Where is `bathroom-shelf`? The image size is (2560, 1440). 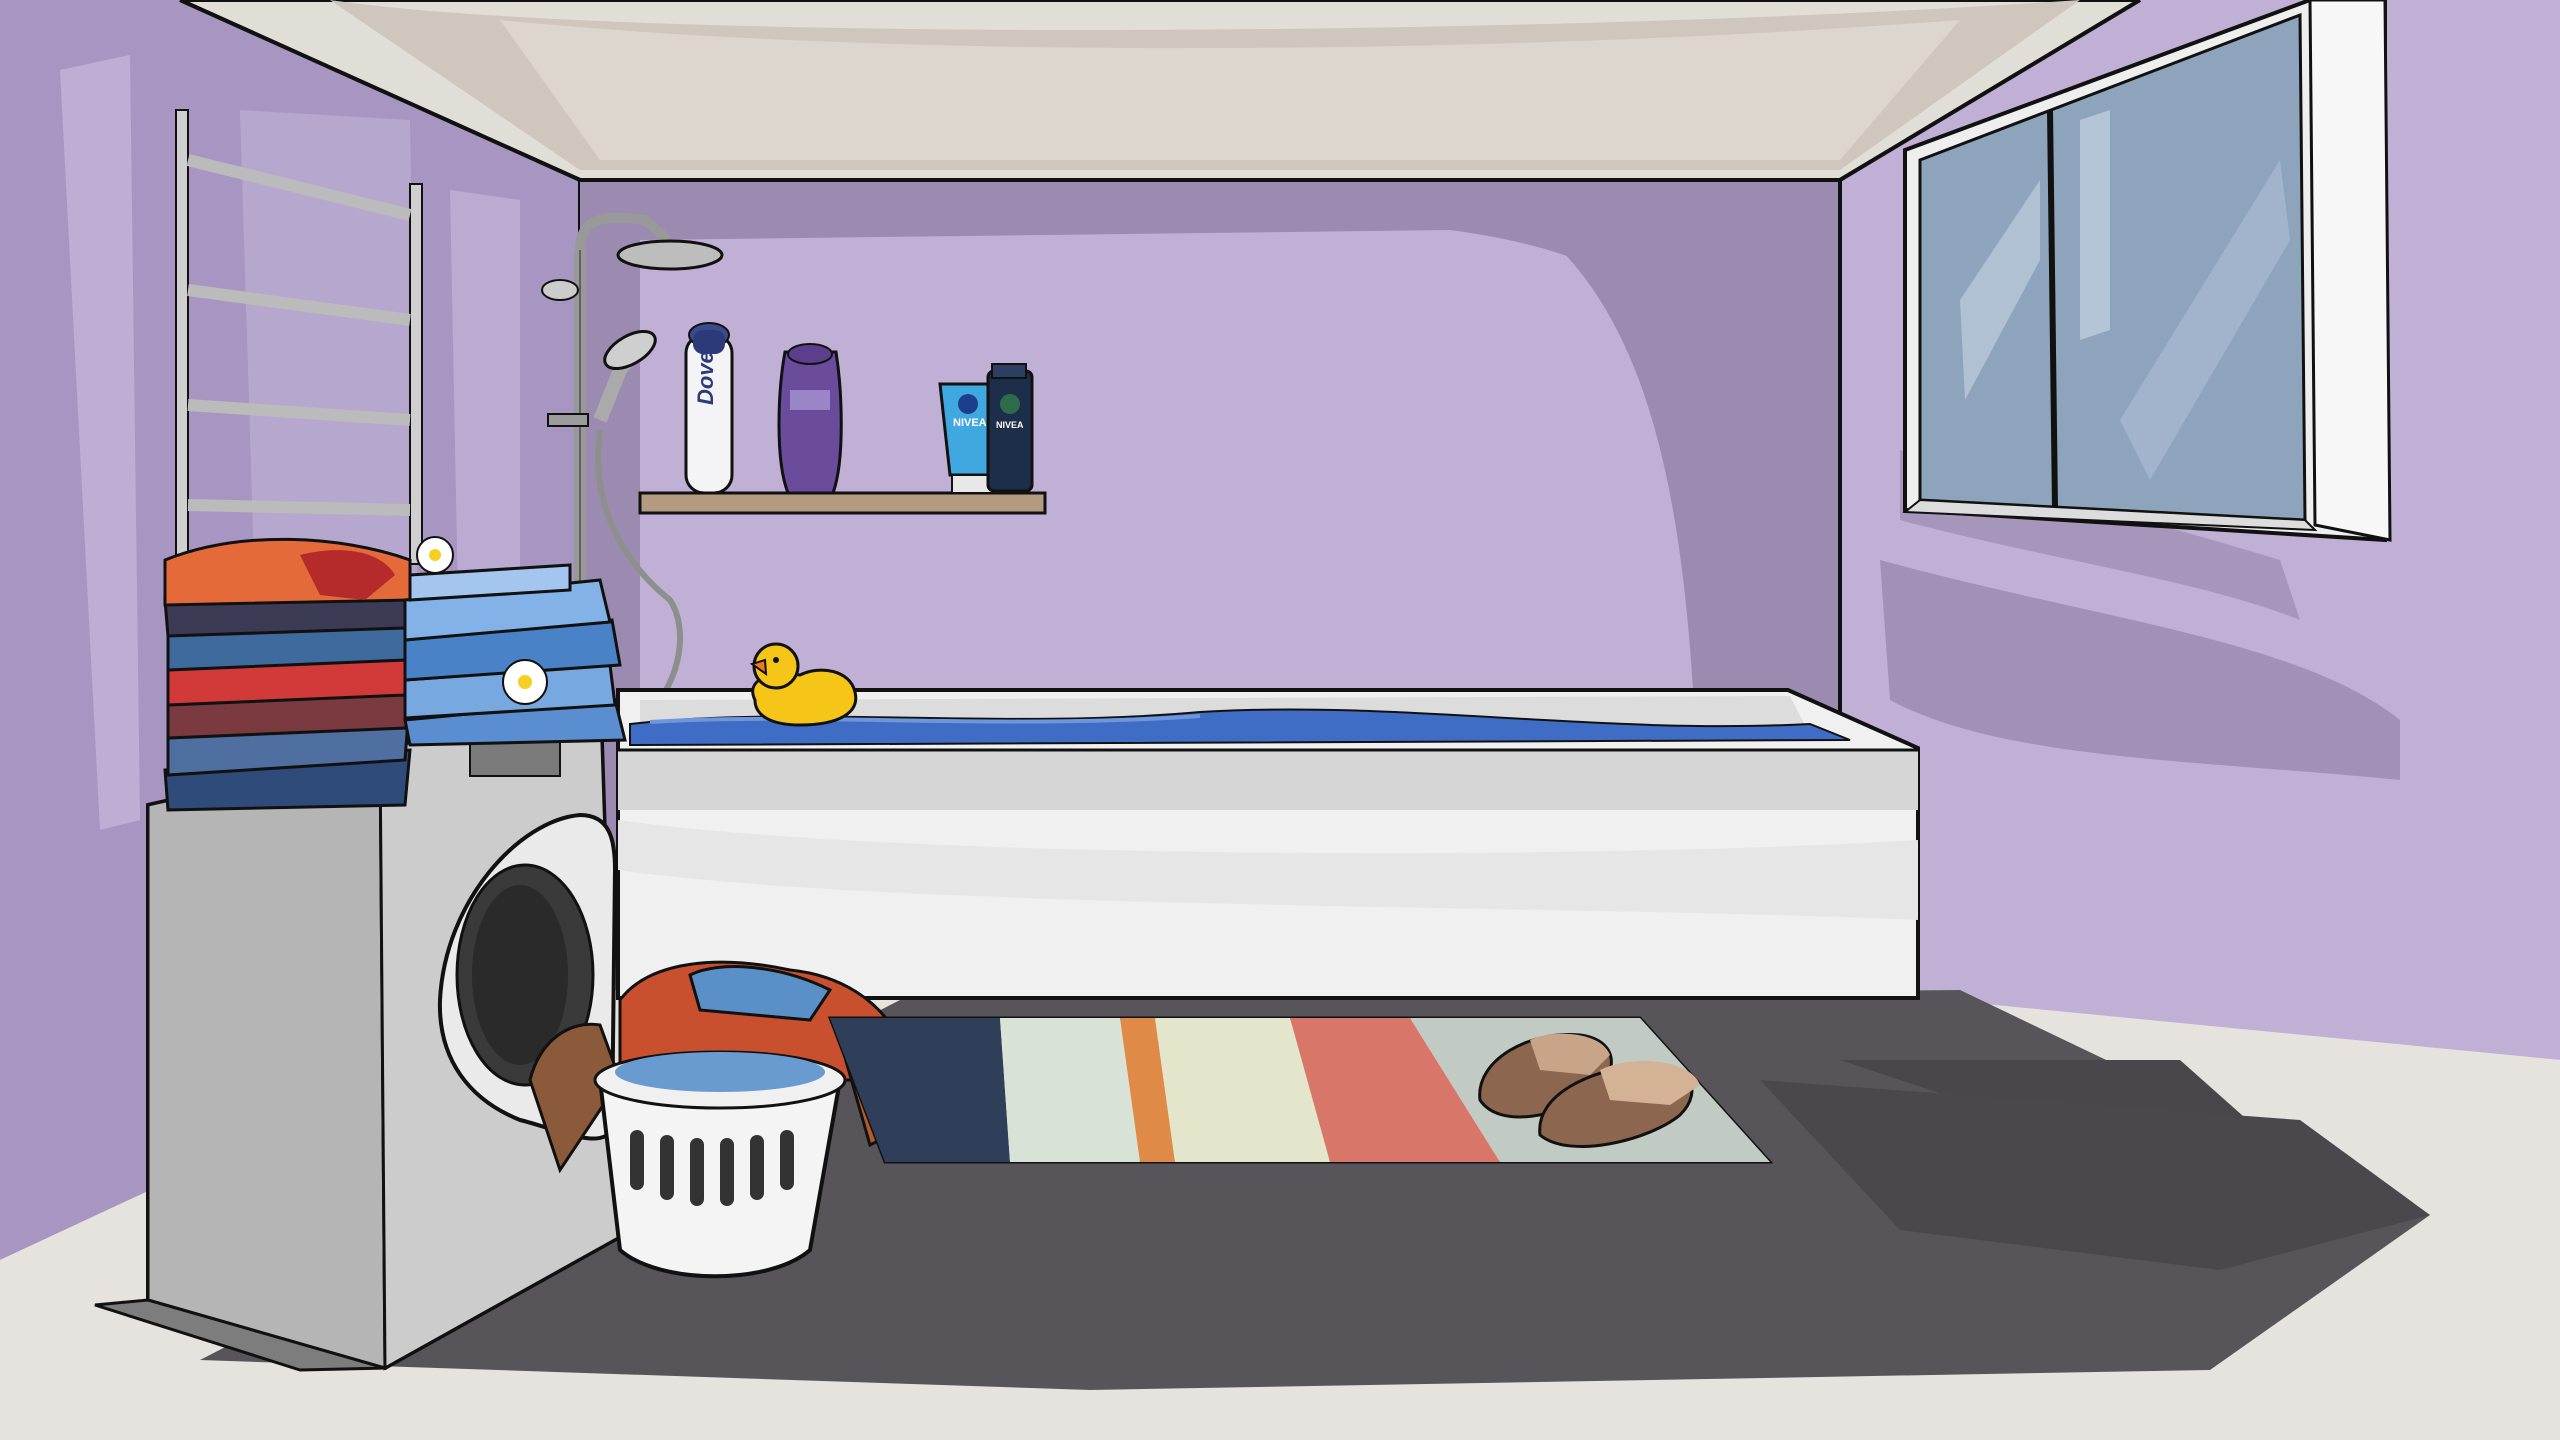
bathroom-shelf is located at coordinates (842, 503).